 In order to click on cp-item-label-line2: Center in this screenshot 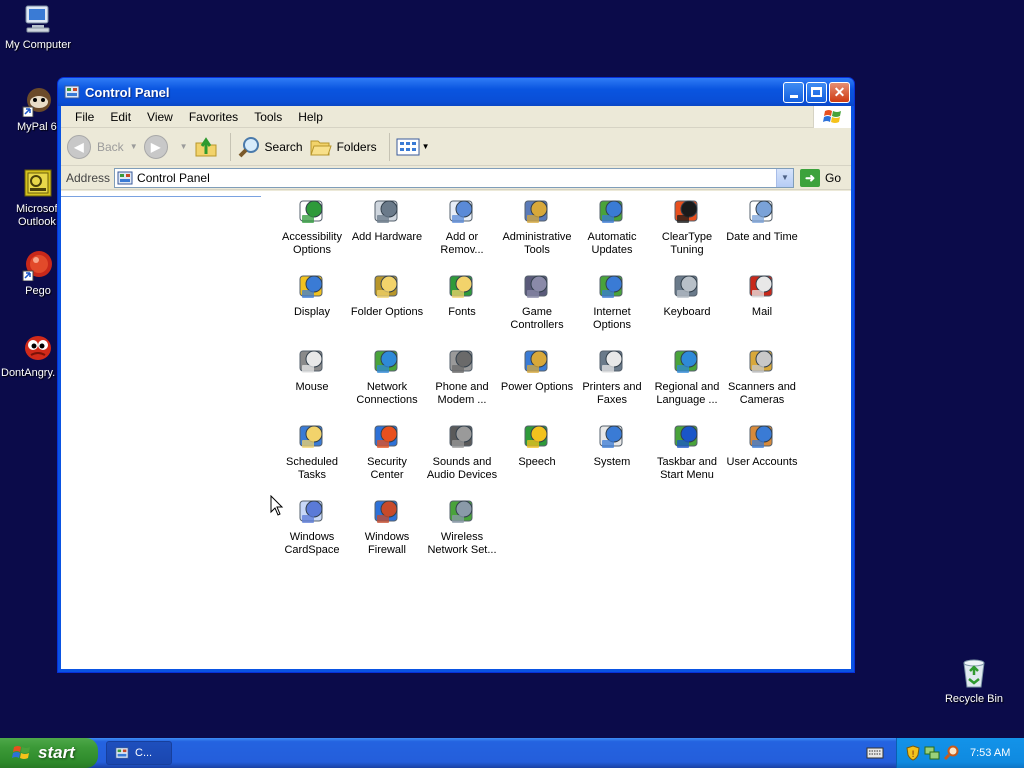, I will do `click(387, 475)`.